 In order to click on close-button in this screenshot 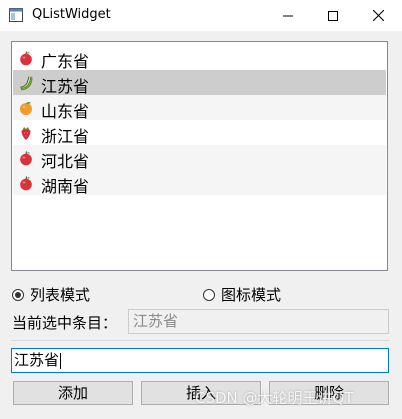, I will do `click(378, 15)`.